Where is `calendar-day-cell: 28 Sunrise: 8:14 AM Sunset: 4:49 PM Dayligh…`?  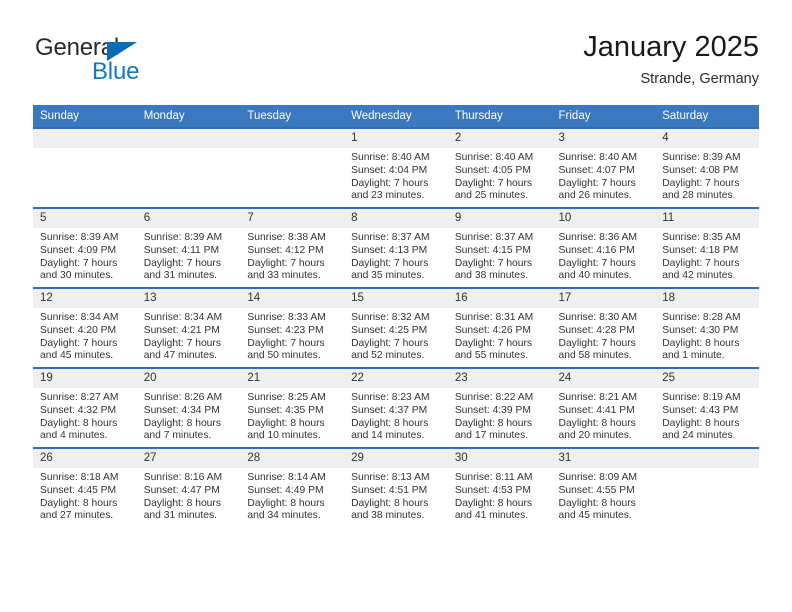
calendar-day-cell: 28 Sunrise: 8:14 AM Sunset: 4:49 PM Dayligh… is located at coordinates (292, 487).